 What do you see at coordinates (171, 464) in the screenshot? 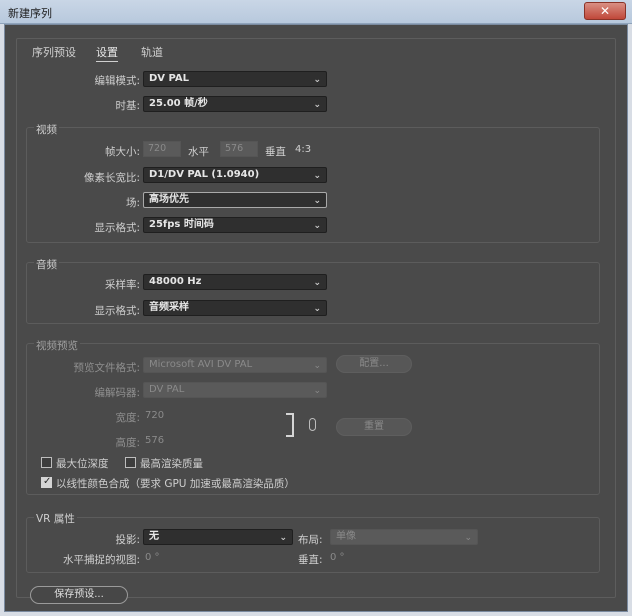
I see `max-render-quality-label: 最高渲染质量` at bounding box center [171, 464].